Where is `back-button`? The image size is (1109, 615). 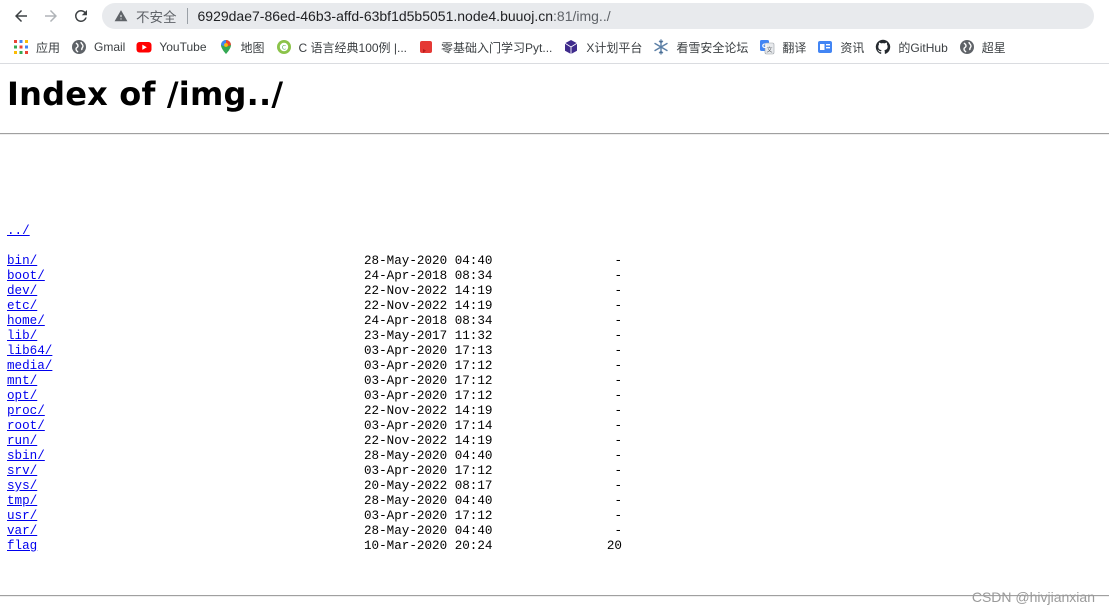 back-button is located at coordinates (21, 16).